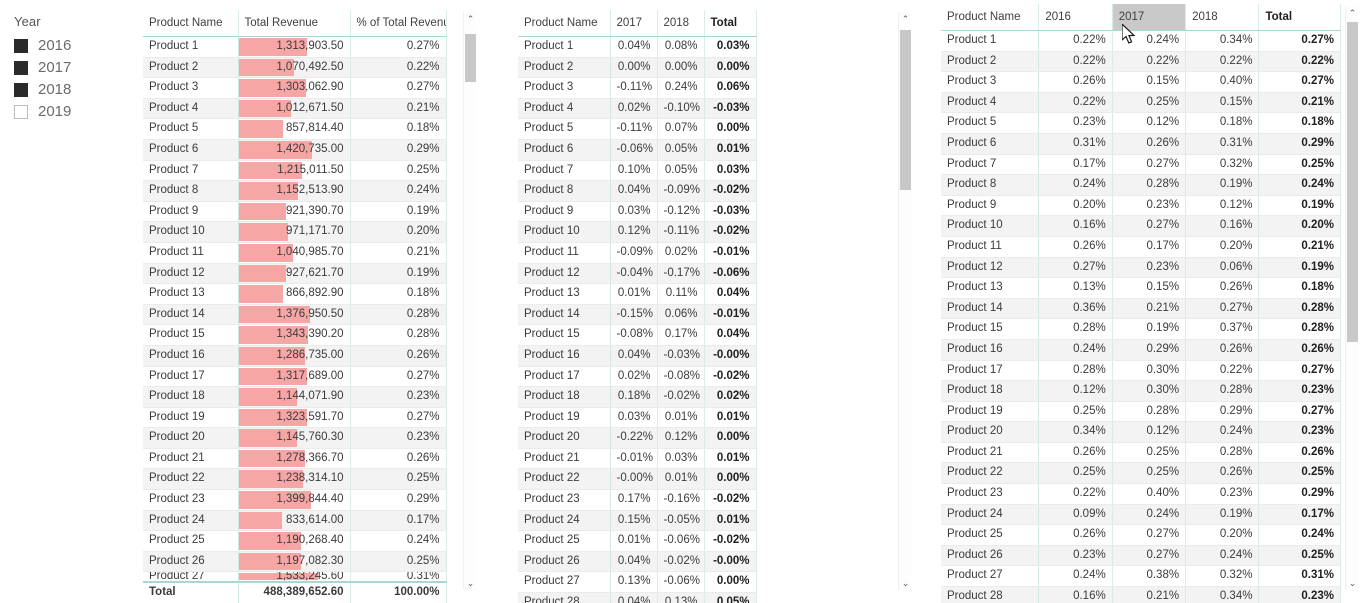 The width and height of the screenshot is (1366, 603). Describe the element at coordinates (74, 89) in the screenshot. I see `slicer-item-2018: 2018` at that location.